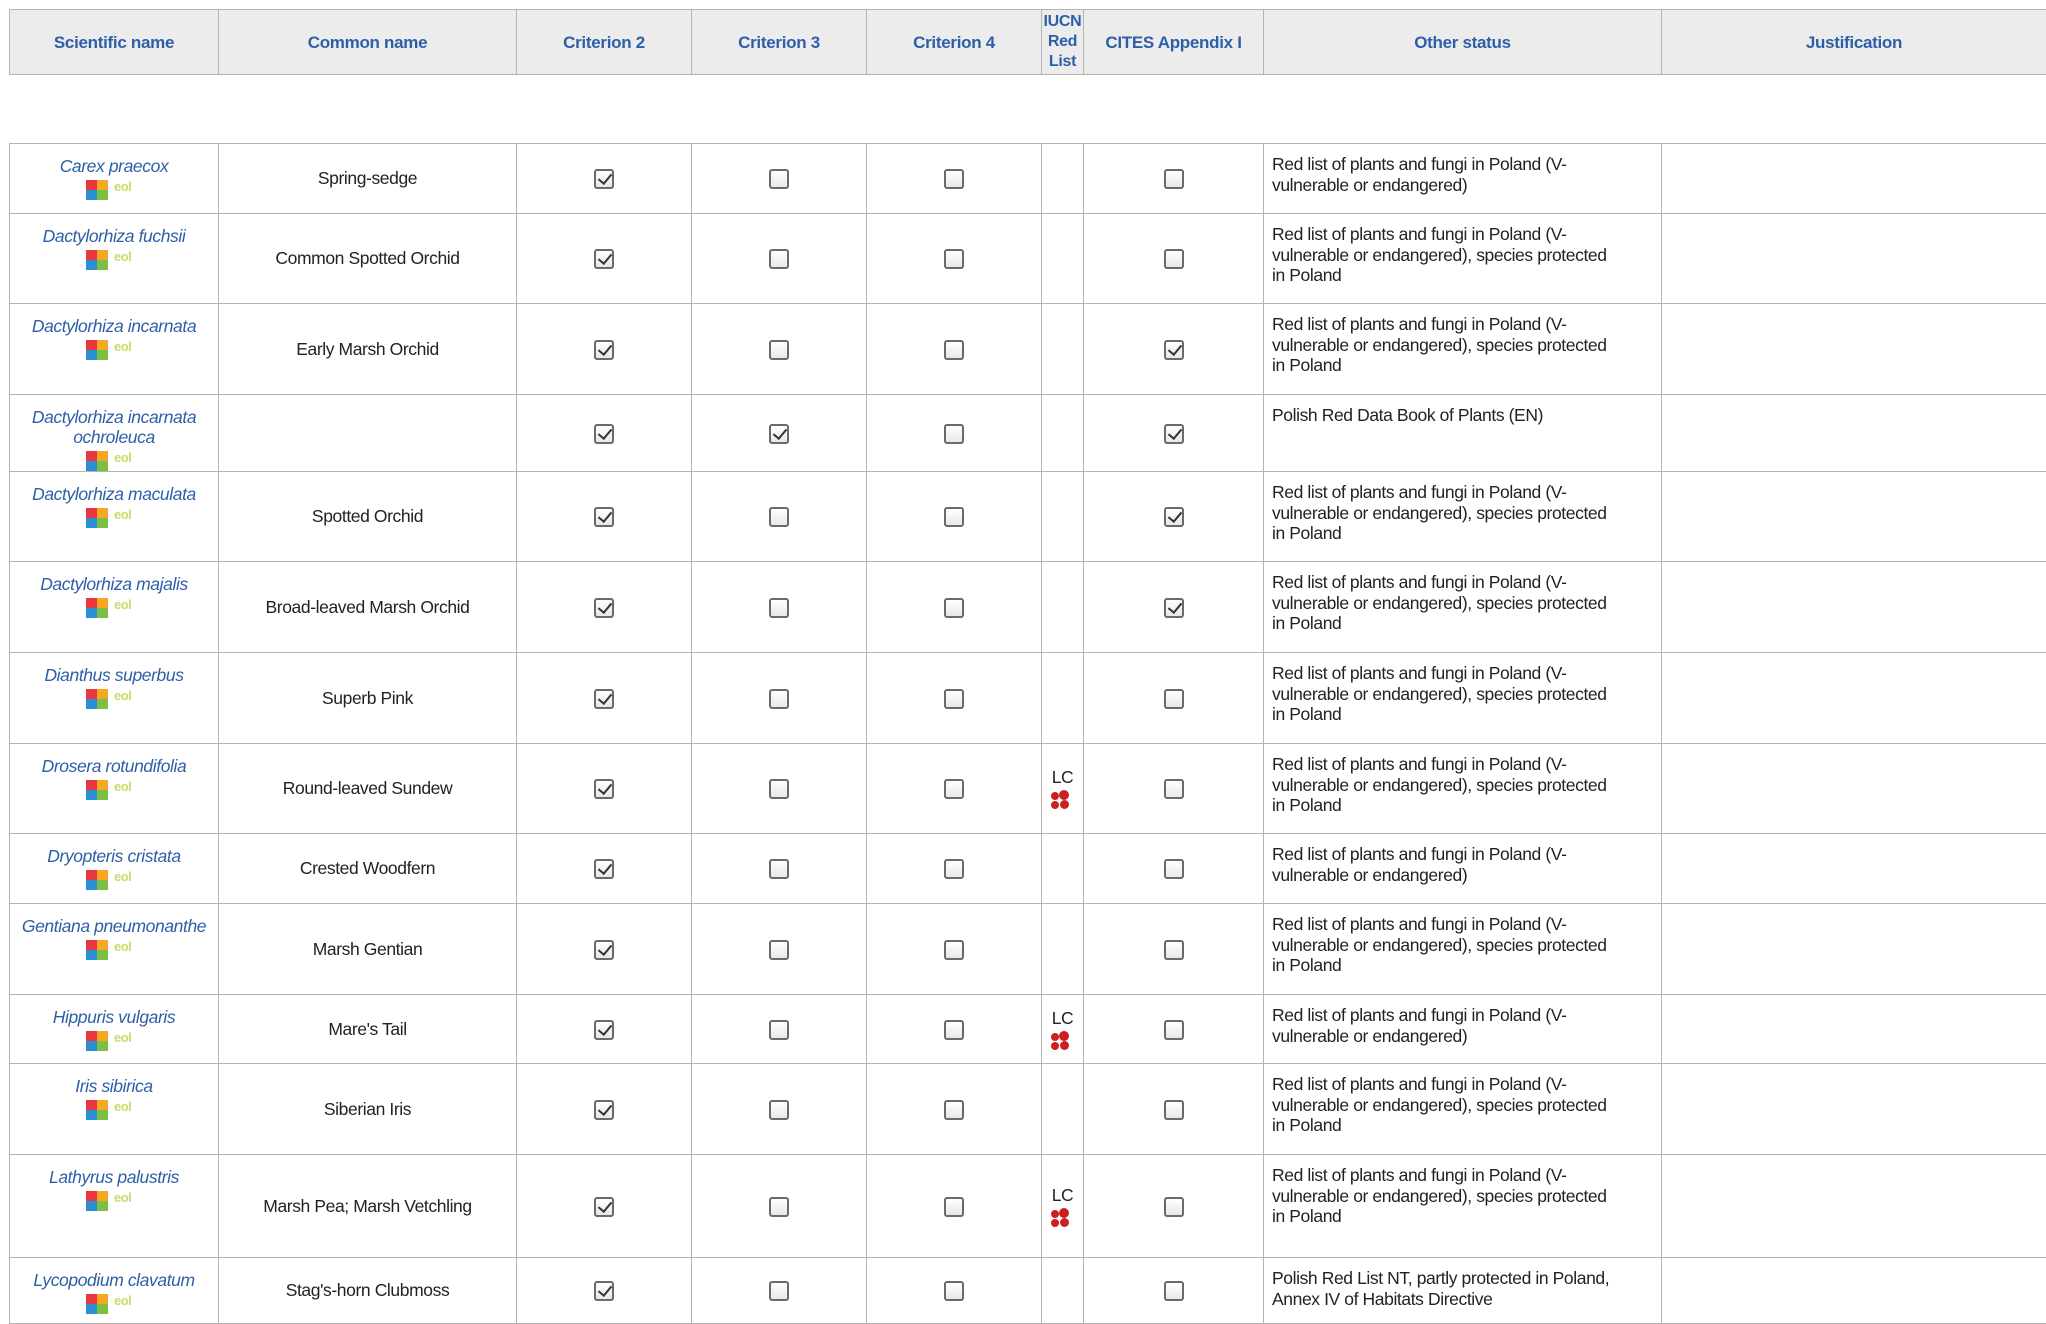  What do you see at coordinates (1463, 42) in the screenshot?
I see `header-other-status: Other status` at bounding box center [1463, 42].